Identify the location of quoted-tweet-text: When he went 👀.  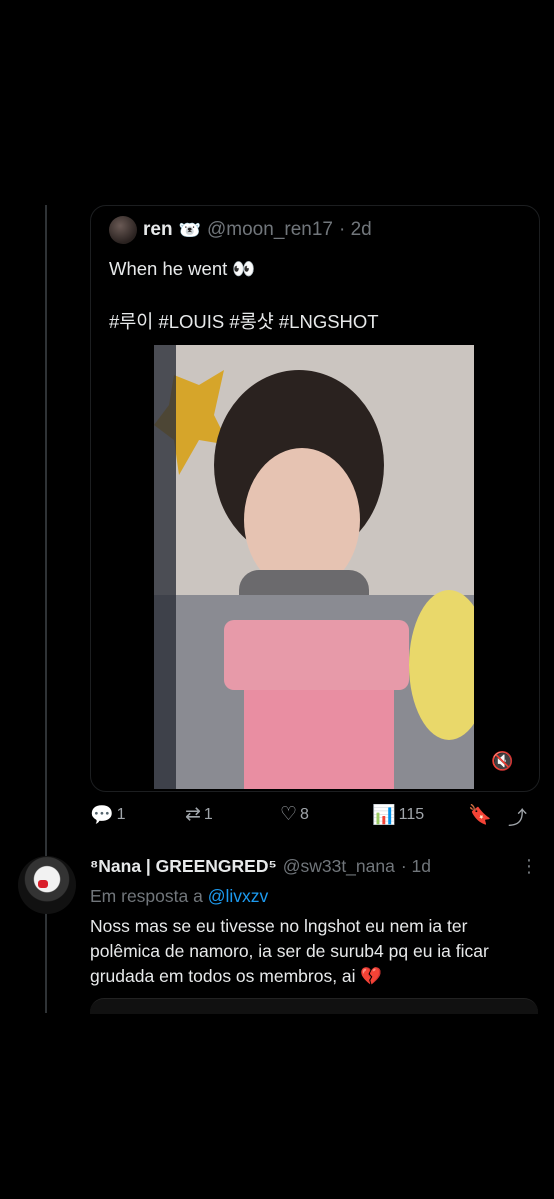
(182, 268).